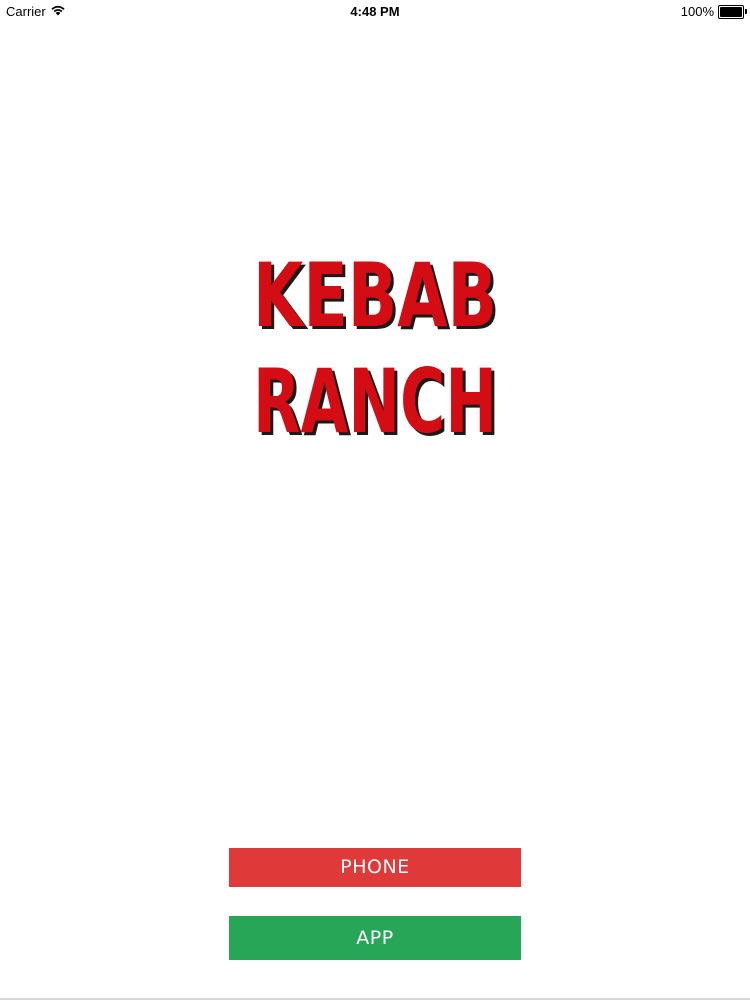 The width and height of the screenshot is (750, 1000). I want to click on battery-fill, so click(731, 11).